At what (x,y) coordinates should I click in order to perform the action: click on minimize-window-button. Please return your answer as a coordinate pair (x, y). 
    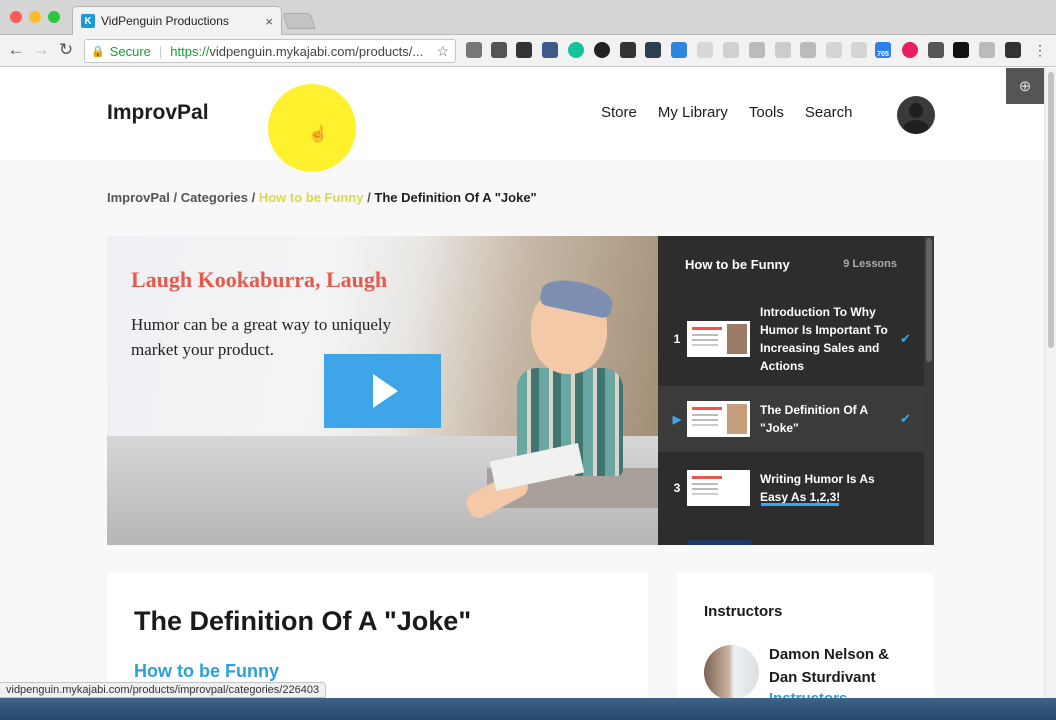
    Looking at the image, I should click on (35, 17).